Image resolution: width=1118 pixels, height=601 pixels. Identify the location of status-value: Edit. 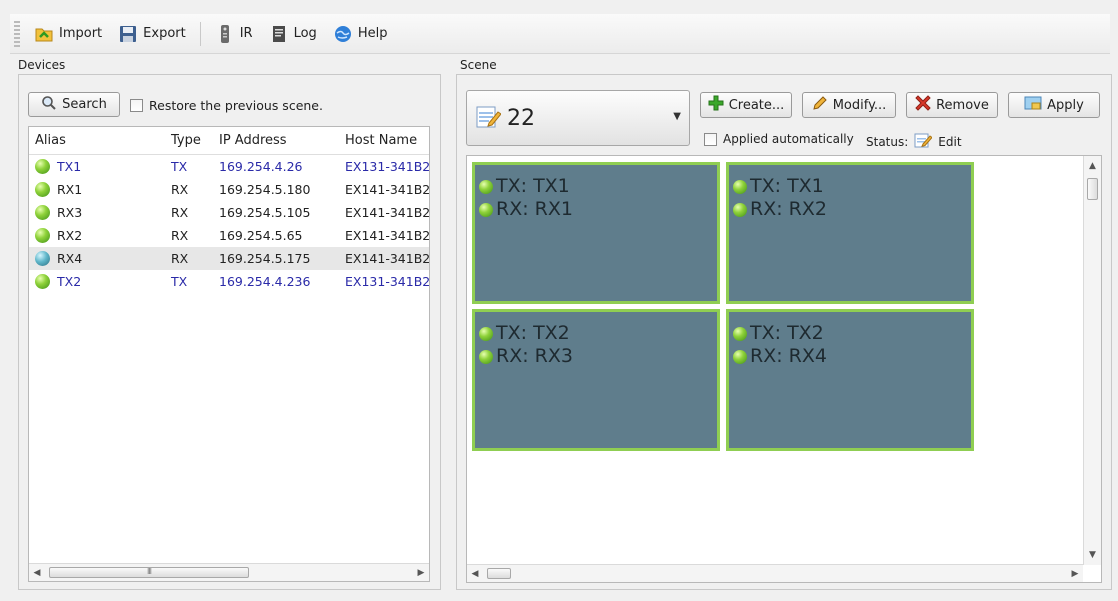
(950, 141).